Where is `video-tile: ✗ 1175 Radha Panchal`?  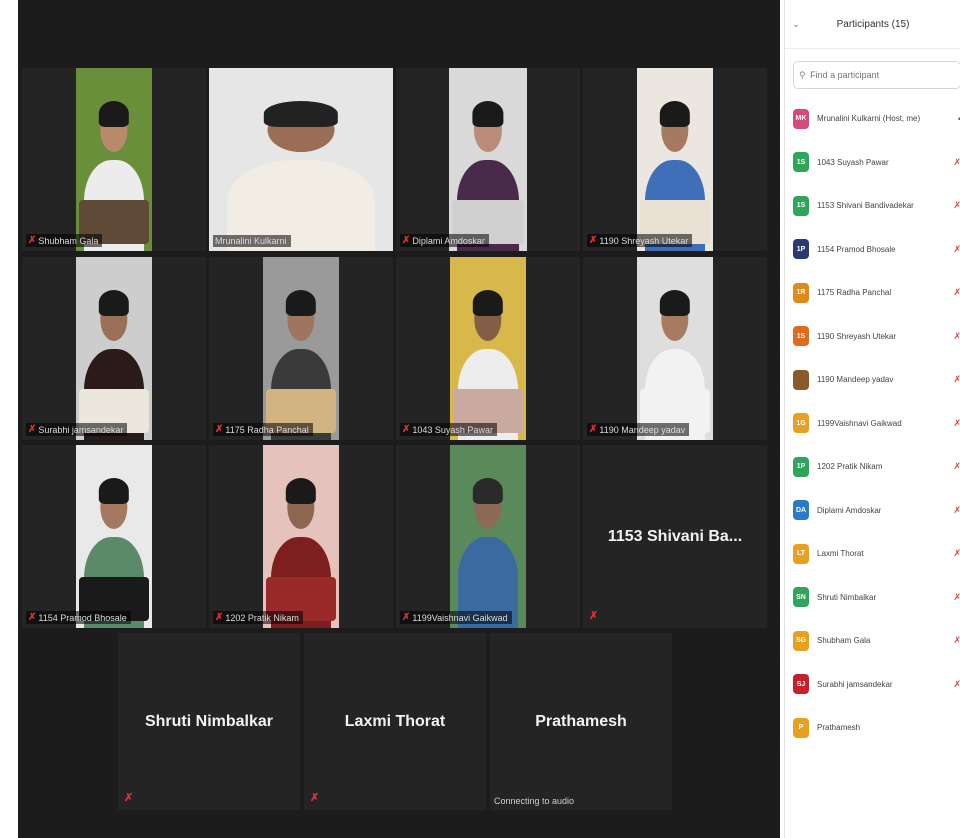 video-tile: ✗ 1175 Radha Panchal is located at coordinates (301, 348).